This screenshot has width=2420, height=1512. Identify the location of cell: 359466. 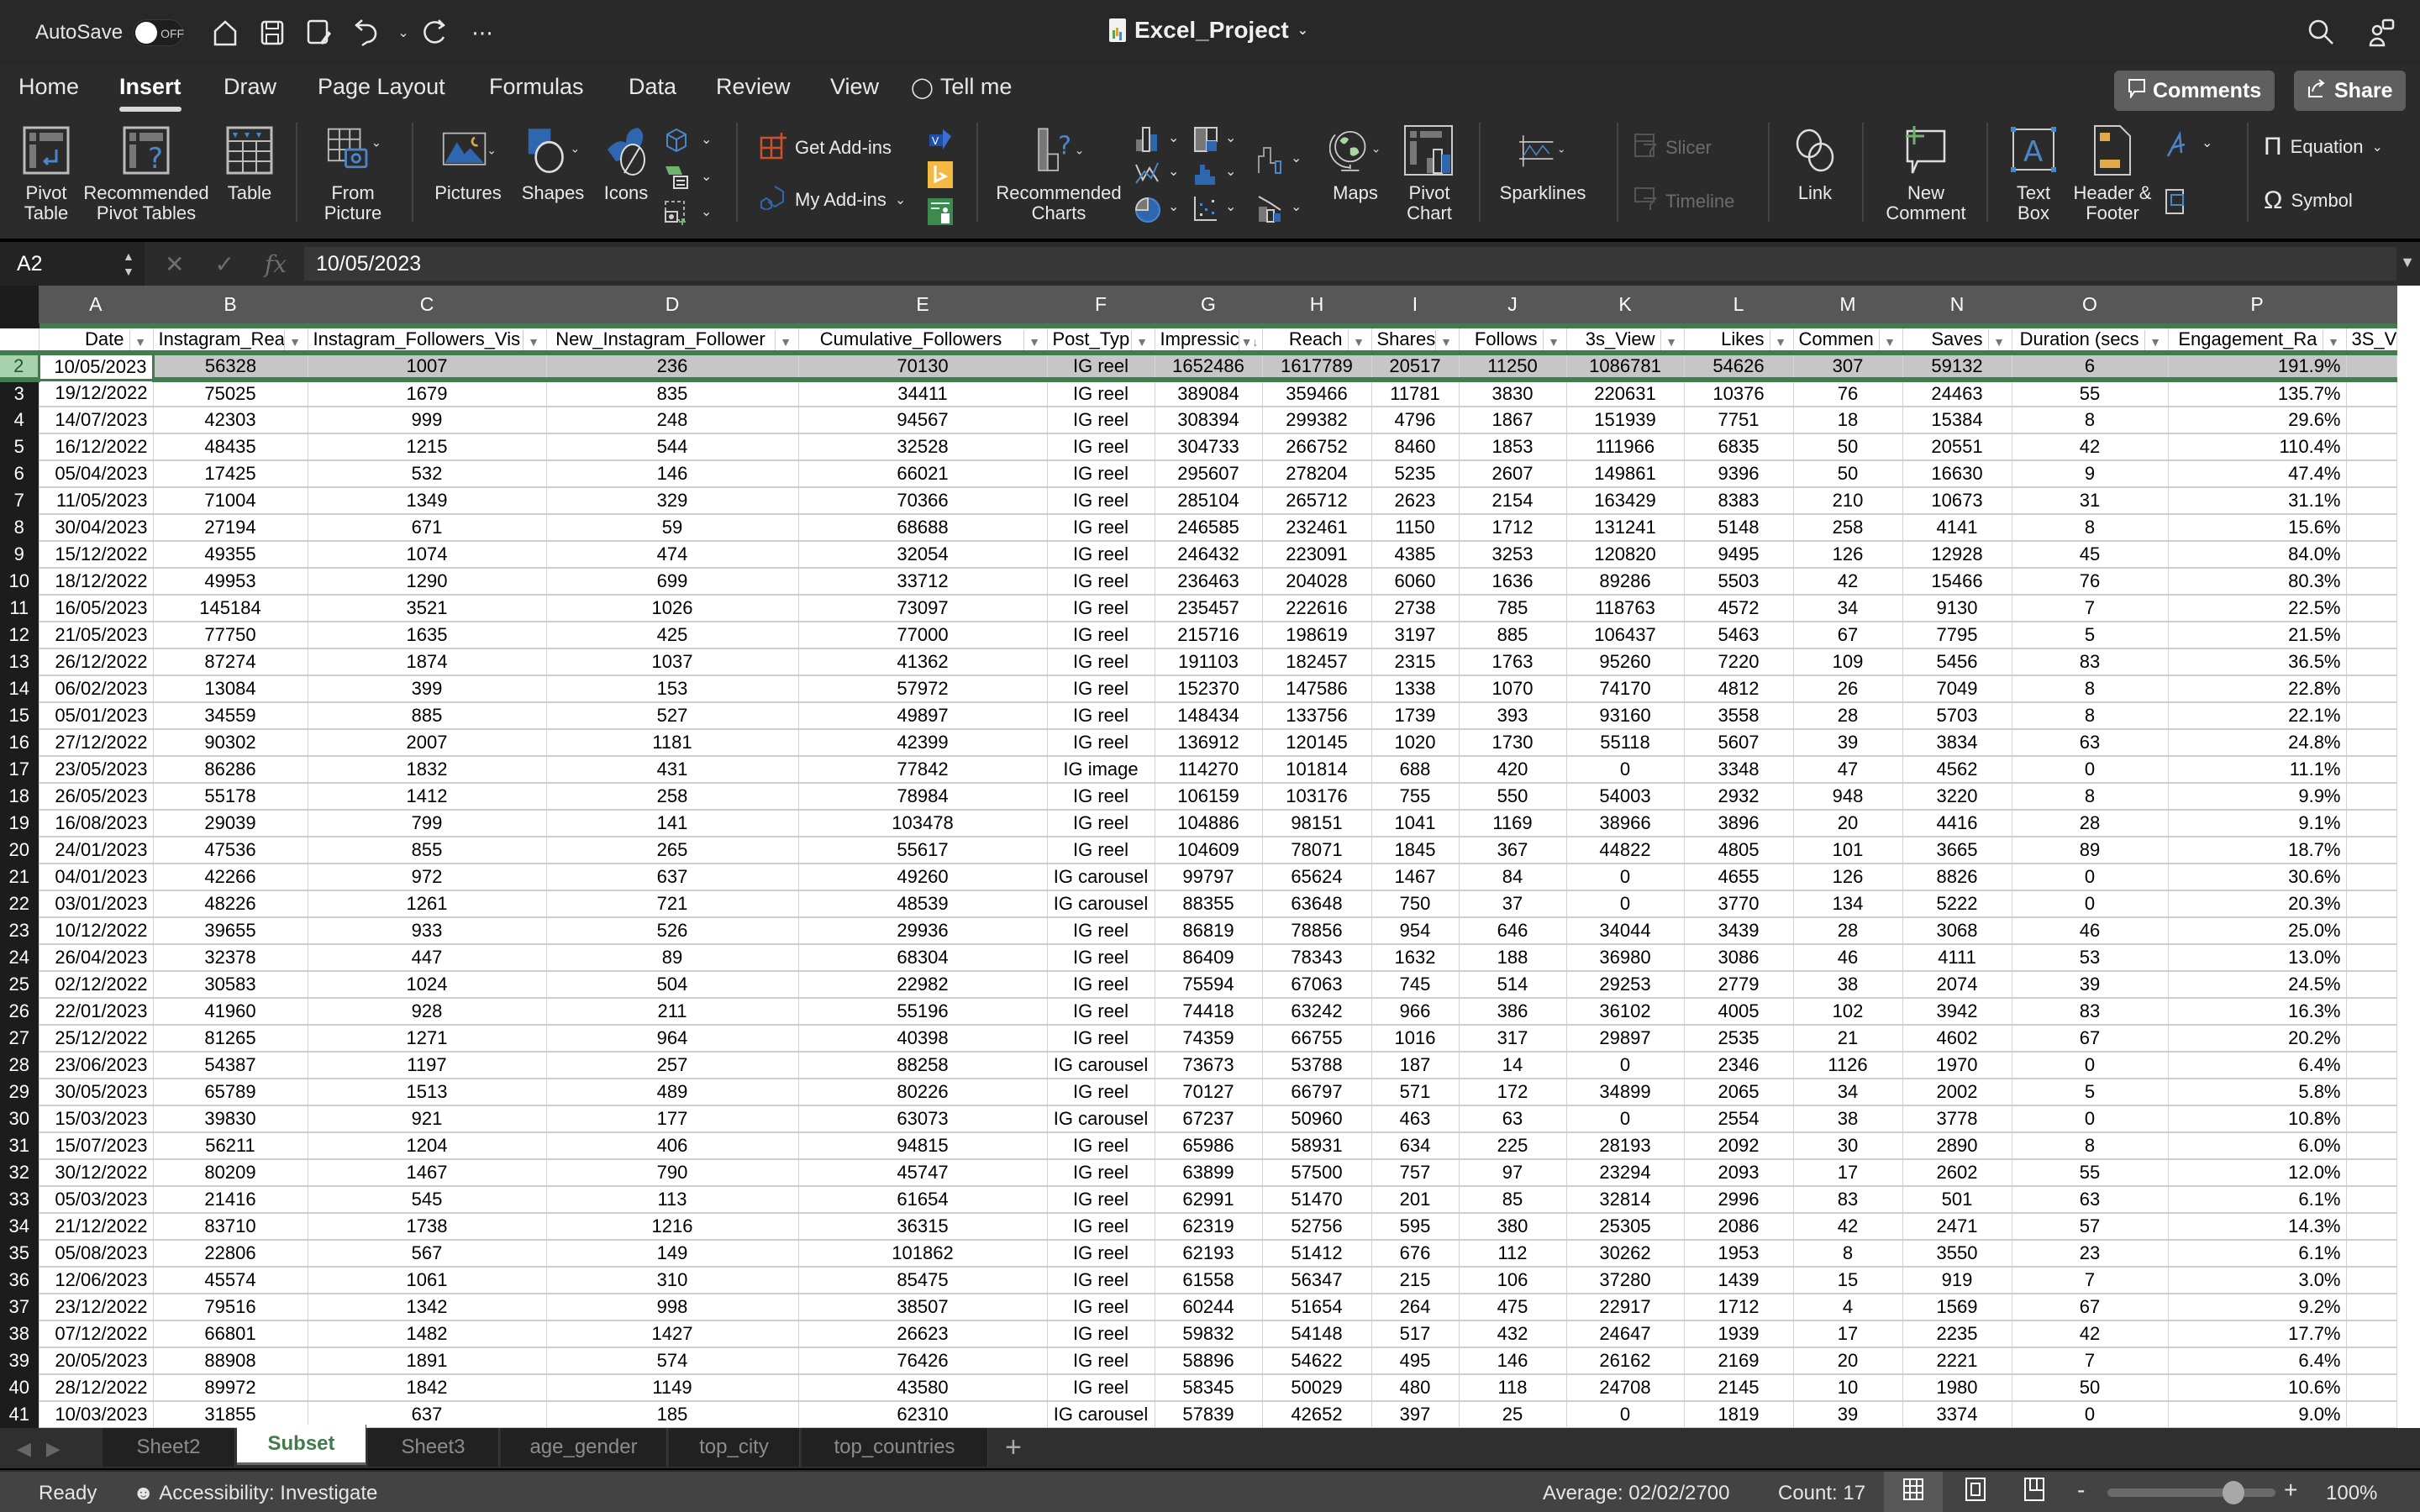
(1317, 393).